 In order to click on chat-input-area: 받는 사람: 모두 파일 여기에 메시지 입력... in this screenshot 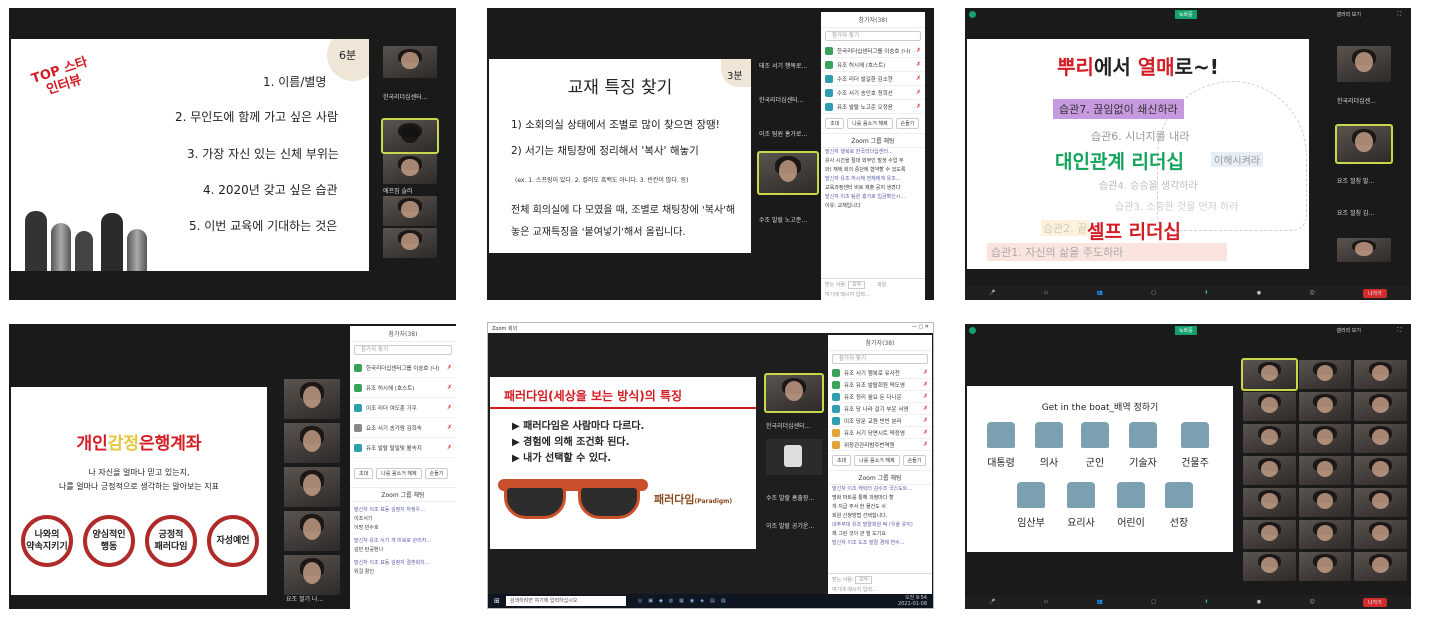, I will do `click(873, 289)`.